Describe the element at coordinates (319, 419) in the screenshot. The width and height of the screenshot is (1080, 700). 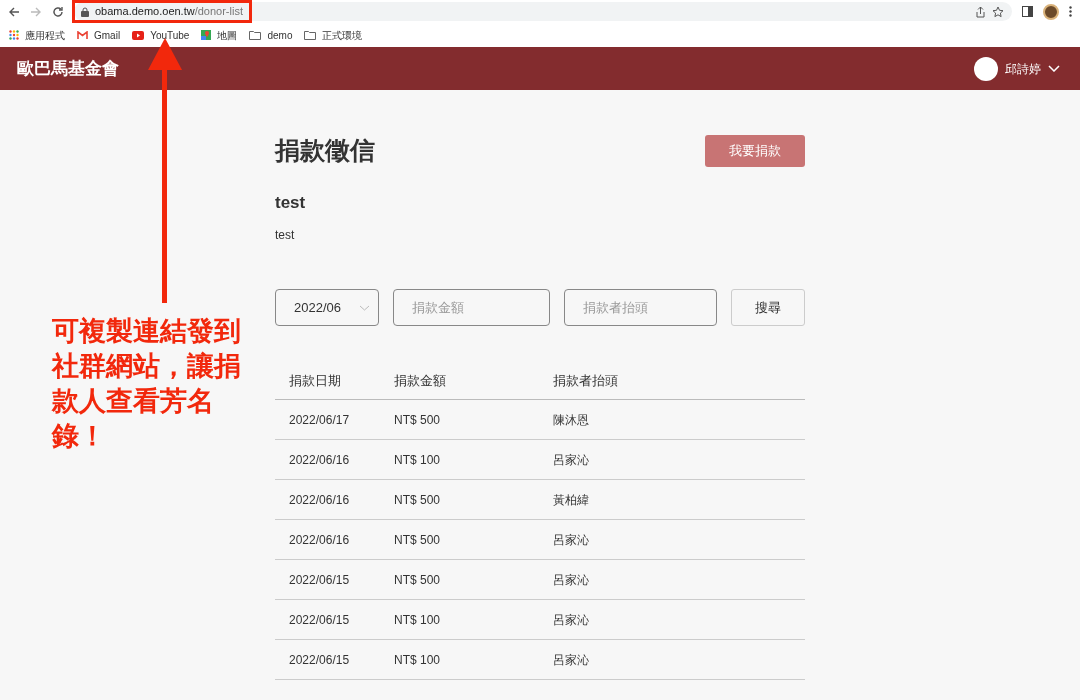
I see `table-cell: 2022/06/17` at that location.